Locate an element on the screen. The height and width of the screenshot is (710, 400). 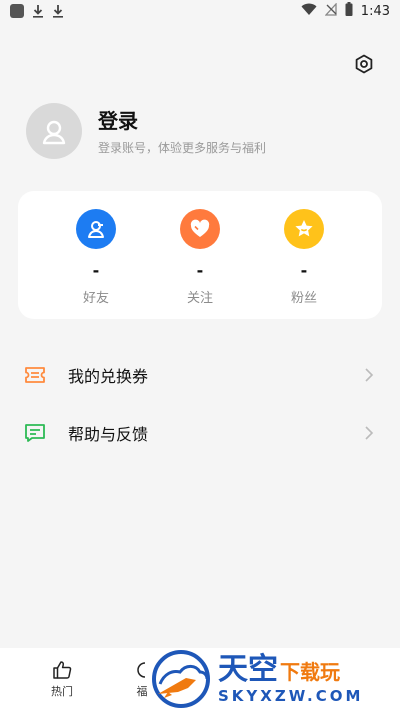
watermark-text: 天空 下载玩 SKYXZW.COM is located at coordinates (291, 679).